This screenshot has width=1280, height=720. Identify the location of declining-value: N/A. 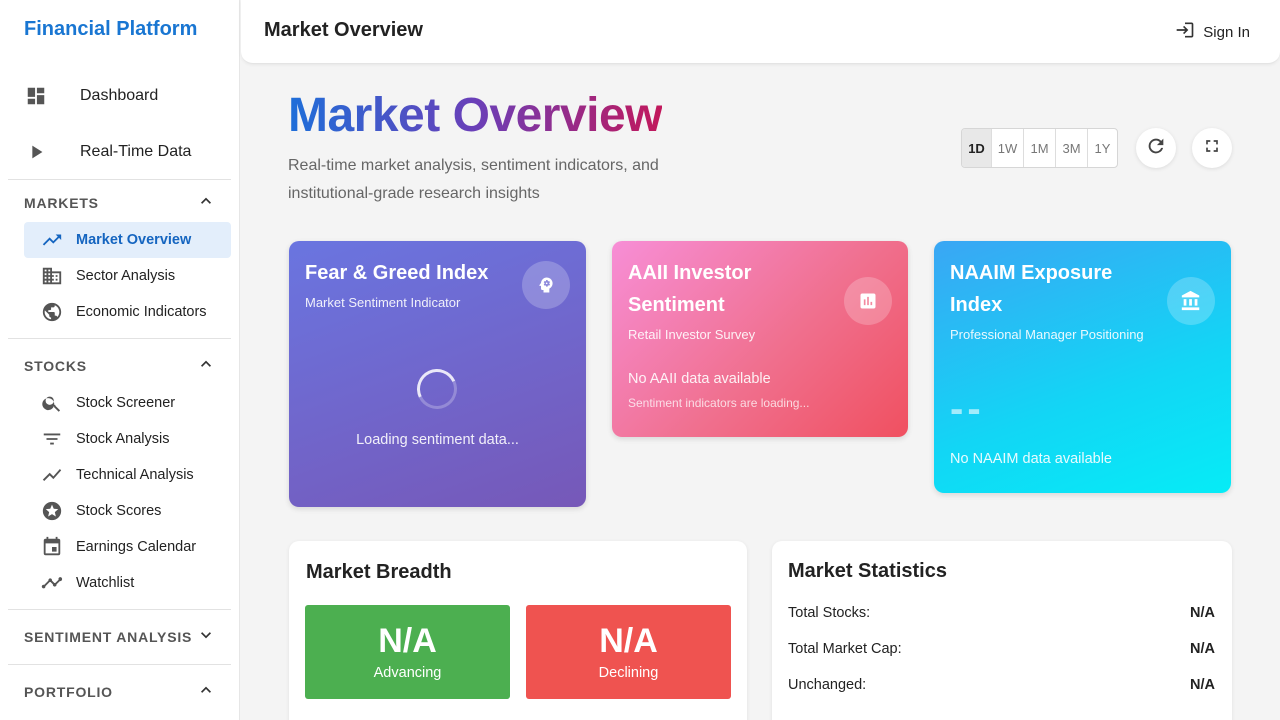
(628, 641).